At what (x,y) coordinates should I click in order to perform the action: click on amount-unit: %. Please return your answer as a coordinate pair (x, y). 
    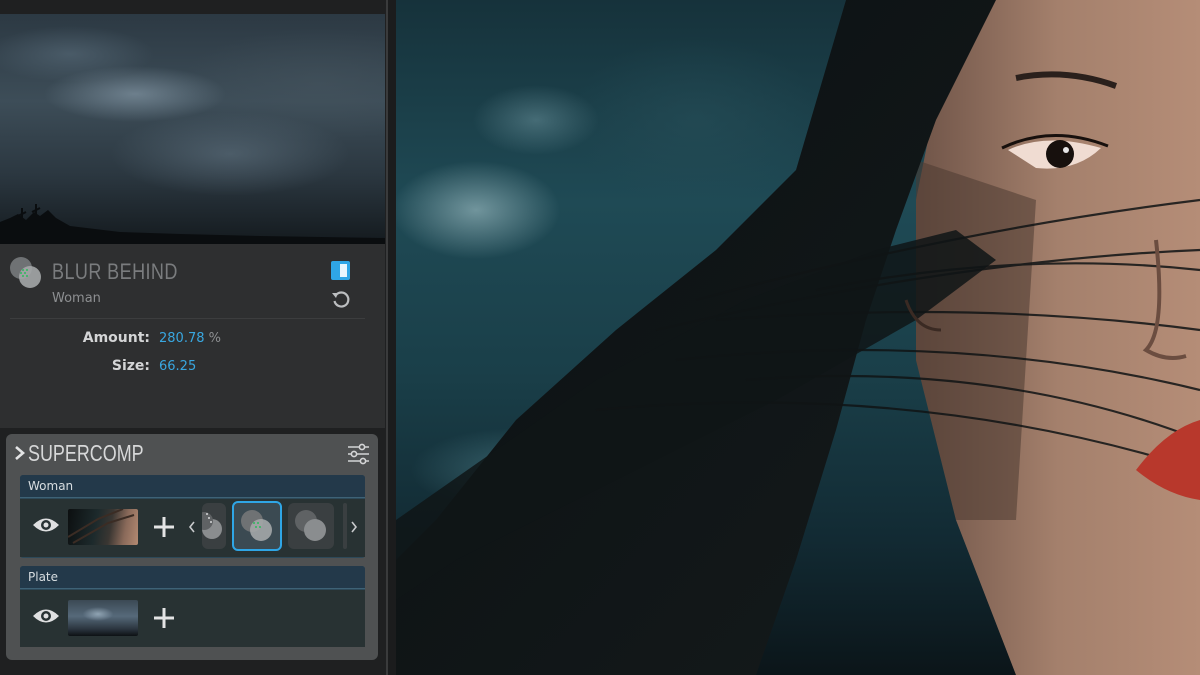
    Looking at the image, I should click on (214, 338).